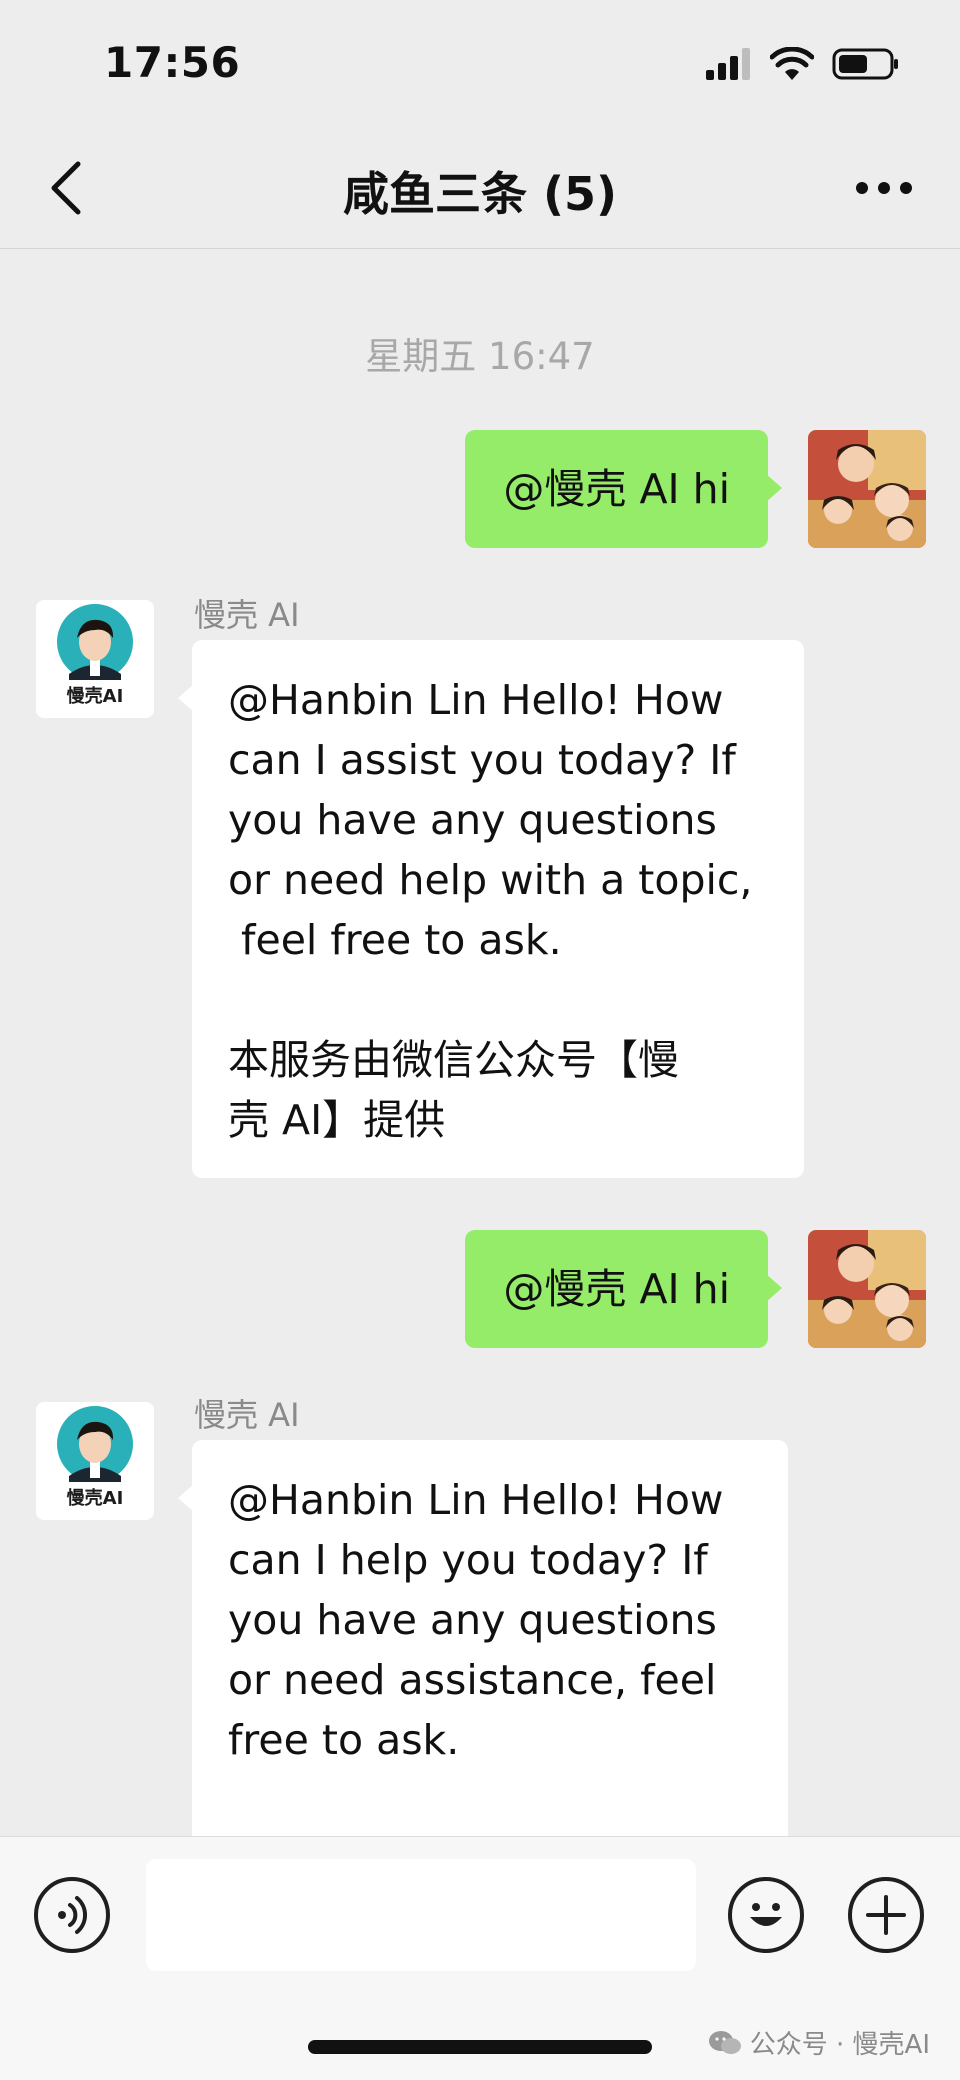 The image size is (960, 2080). I want to click on voice-button, so click(72, 1915).